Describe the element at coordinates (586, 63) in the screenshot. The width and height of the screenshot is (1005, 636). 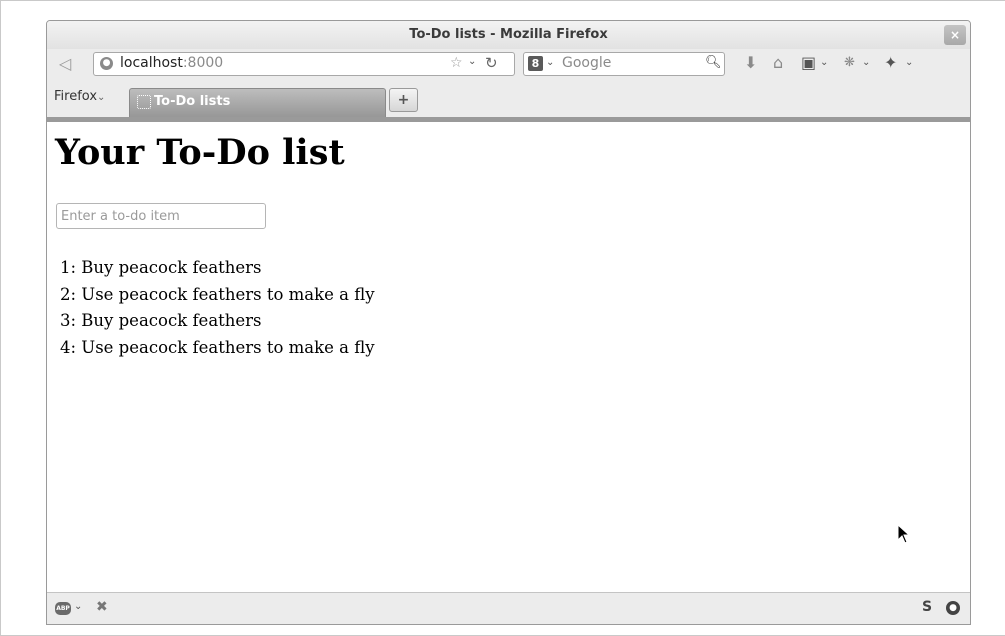
I see `search-input: Google` at that location.